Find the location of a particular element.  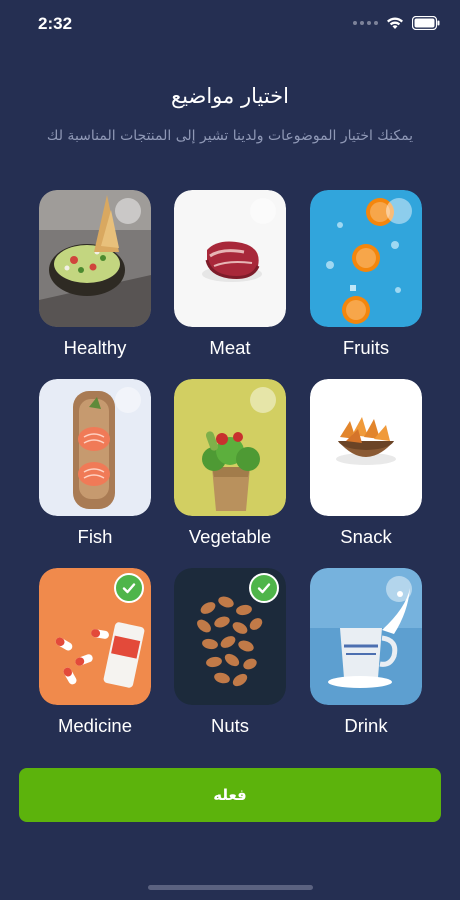

category-label-medicine: Medicine is located at coordinates (95, 725).